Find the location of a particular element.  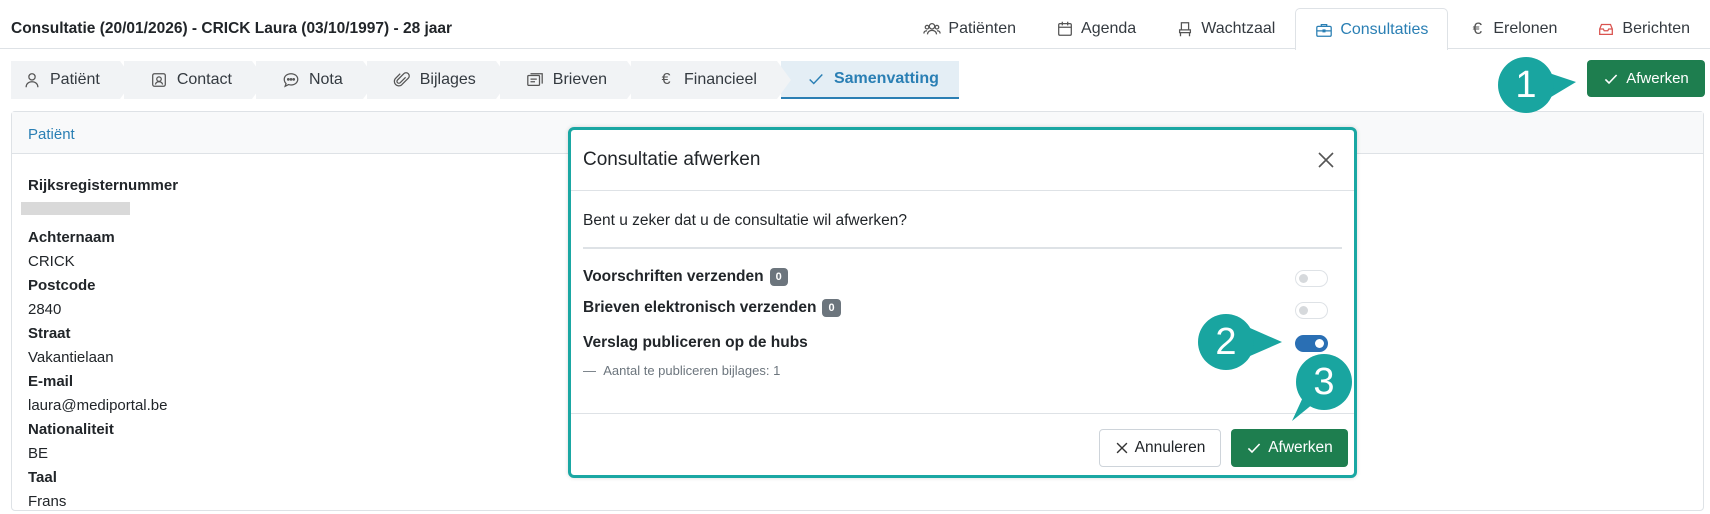

nav-label: Consultaties is located at coordinates (1384, 29).